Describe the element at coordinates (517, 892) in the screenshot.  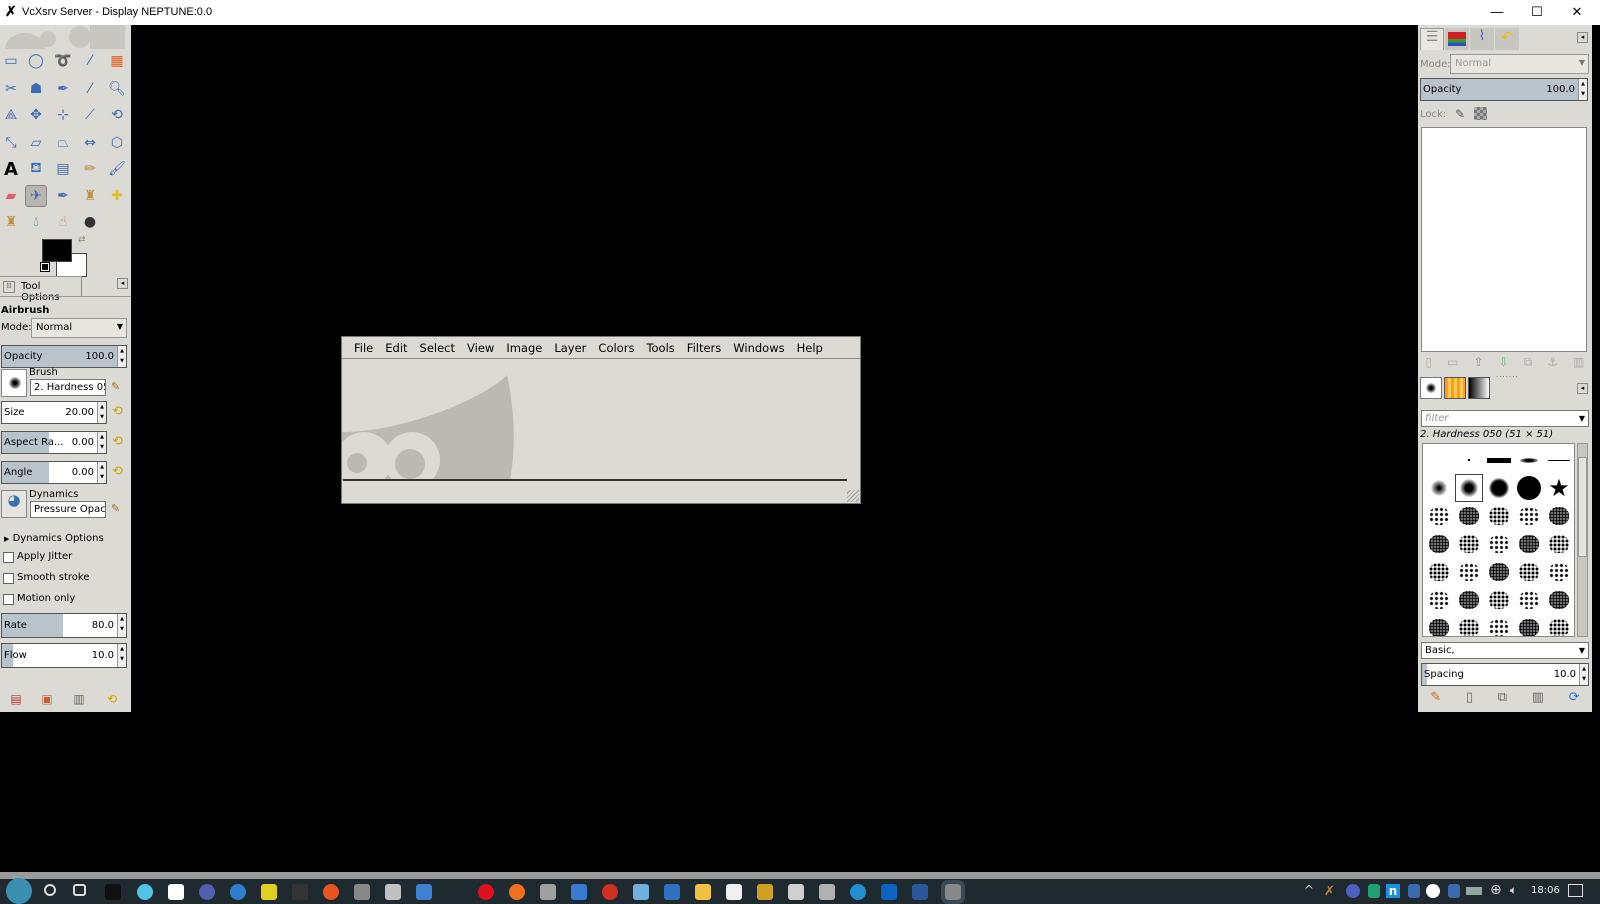
I see `firefox-taskbar-icon` at that location.